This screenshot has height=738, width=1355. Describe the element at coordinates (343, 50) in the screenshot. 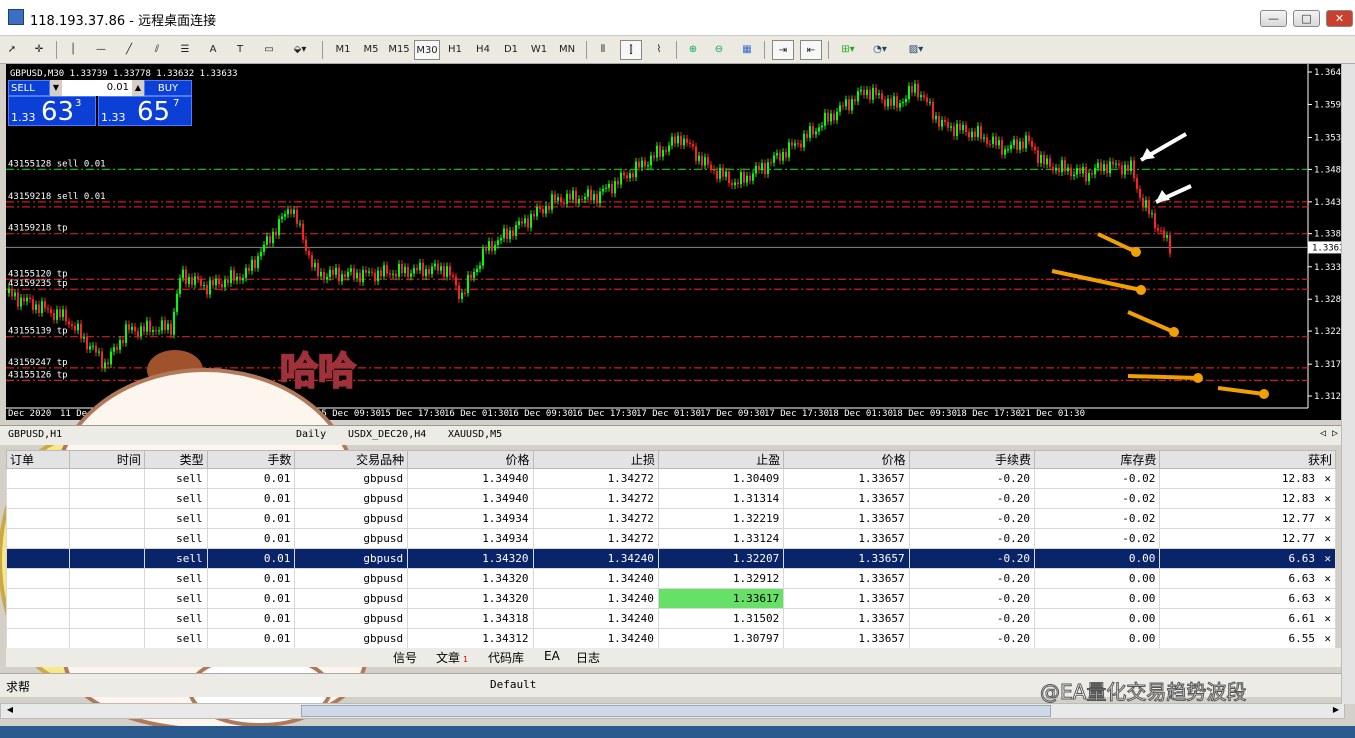

I see `timeframe-m1: M1` at that location.